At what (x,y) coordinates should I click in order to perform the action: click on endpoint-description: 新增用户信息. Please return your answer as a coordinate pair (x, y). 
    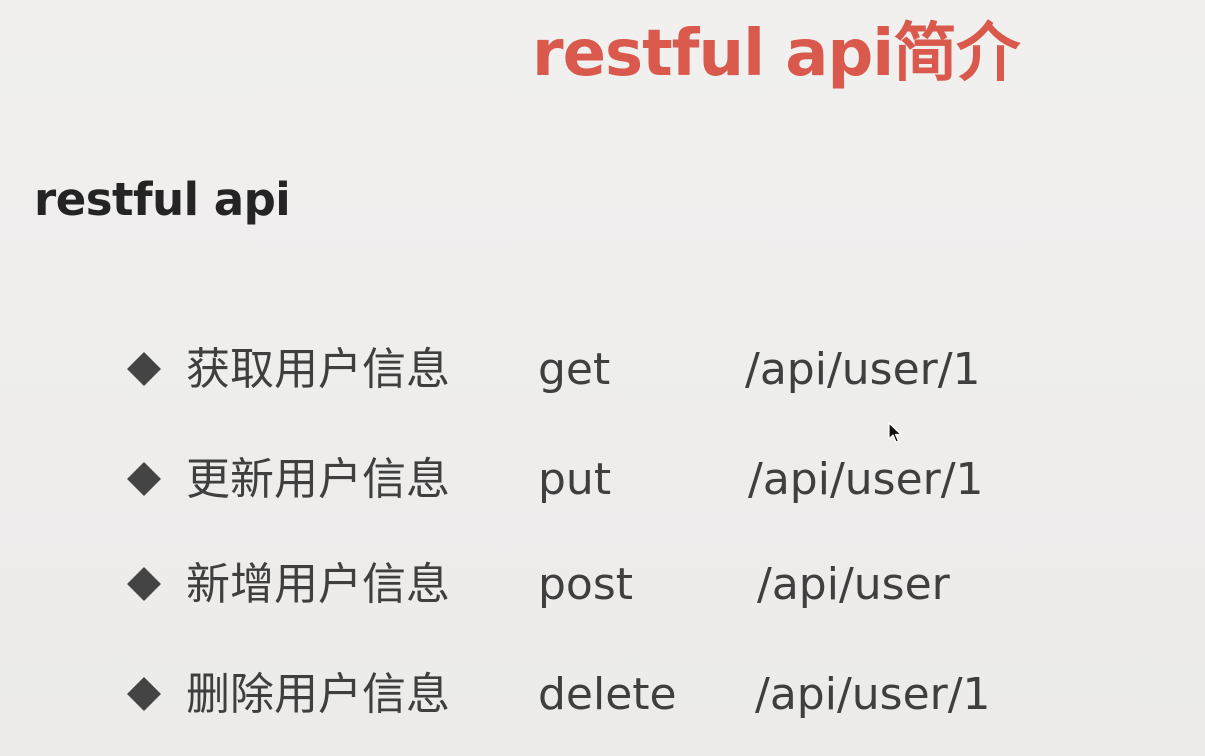
    Looking at the image, I should click on (318, 584).